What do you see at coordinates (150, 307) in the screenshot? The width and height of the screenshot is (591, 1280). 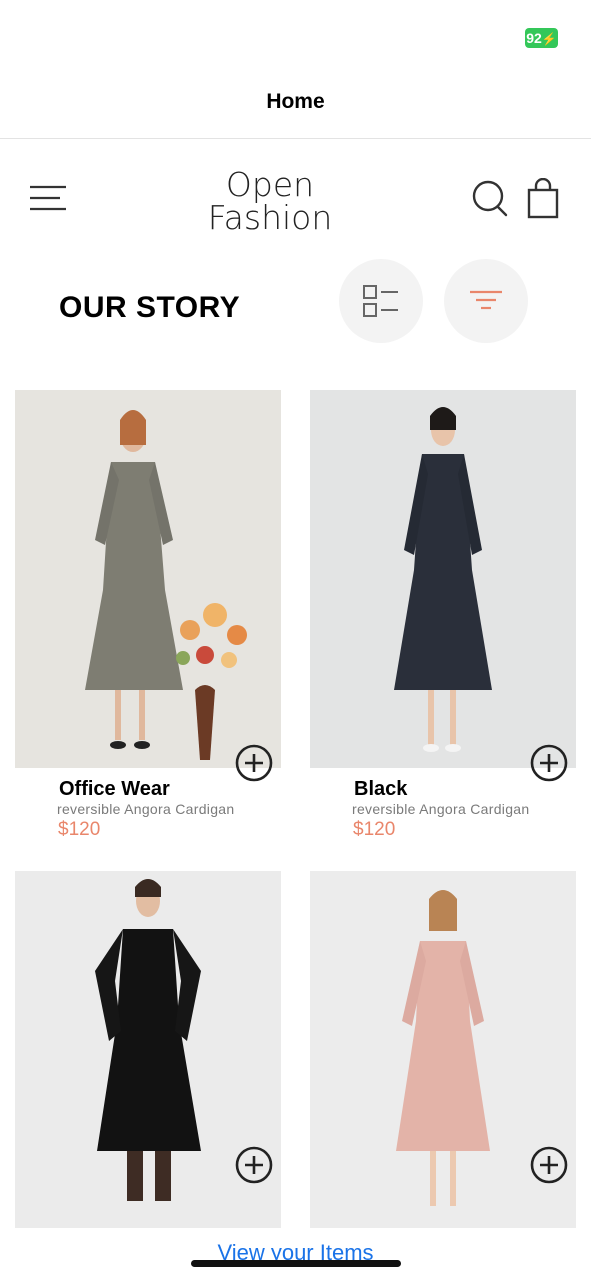 I see `section-title: OUR STORY` at bounding box center [150, 307].